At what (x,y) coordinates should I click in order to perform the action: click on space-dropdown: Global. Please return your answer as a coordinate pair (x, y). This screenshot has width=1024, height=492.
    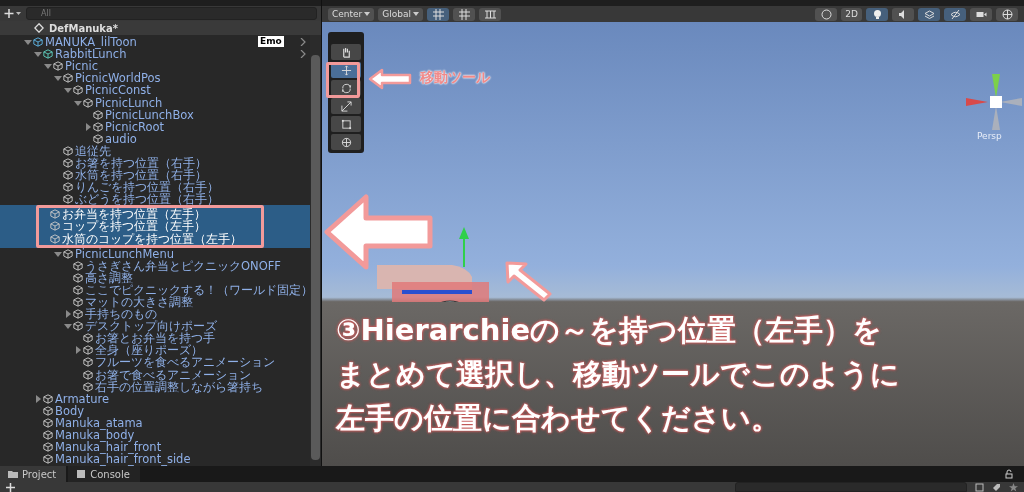
    Looking at the image, I should click on (400, 14).